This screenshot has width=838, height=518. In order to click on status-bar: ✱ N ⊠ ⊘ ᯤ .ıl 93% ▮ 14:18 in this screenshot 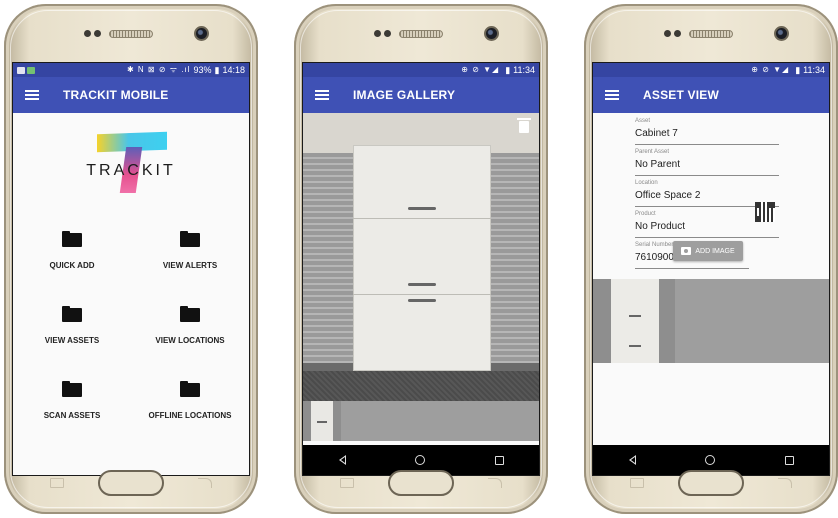, I will do `click(131, 70)`.